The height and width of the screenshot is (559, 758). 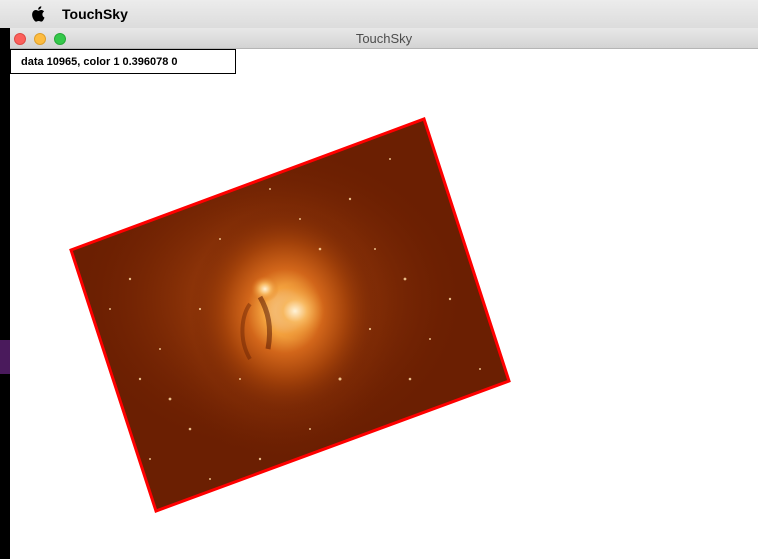 I want to click on desktop-background-strip, so click(x=5, y=357).